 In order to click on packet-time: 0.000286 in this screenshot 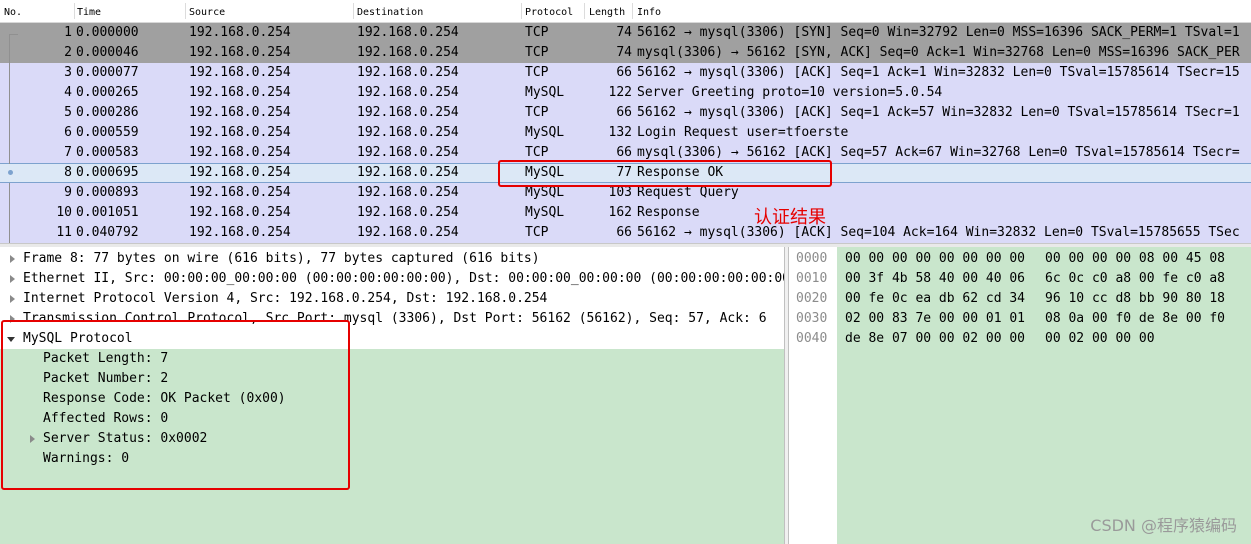, I will do `click(107, 112)`.